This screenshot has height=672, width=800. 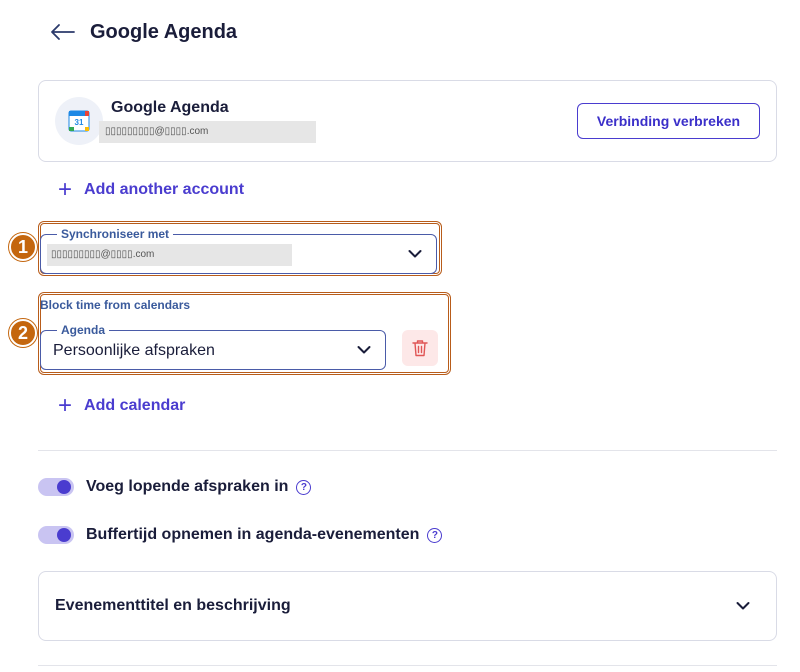 What do you see at coordinates (23, 333) in the screenshot?
I see `annotation-badge-2: 2` at bounding box center [23, 333].